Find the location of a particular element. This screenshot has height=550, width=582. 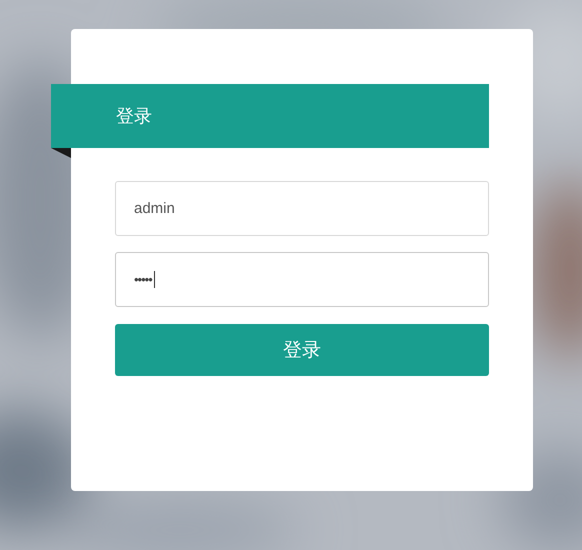

username-field: admin is located at coordinates (302, 208).